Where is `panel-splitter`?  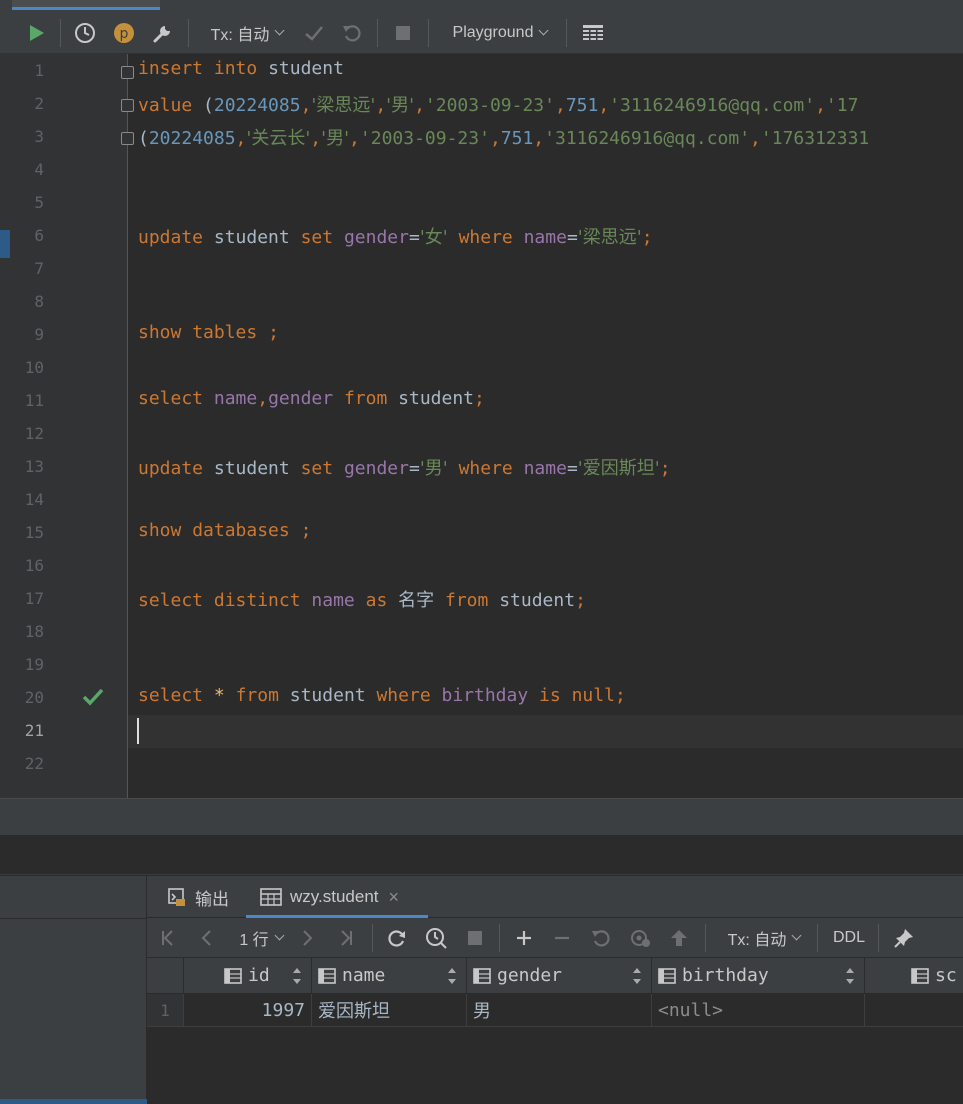
panel-splitter is located at coordinates (481, 855).